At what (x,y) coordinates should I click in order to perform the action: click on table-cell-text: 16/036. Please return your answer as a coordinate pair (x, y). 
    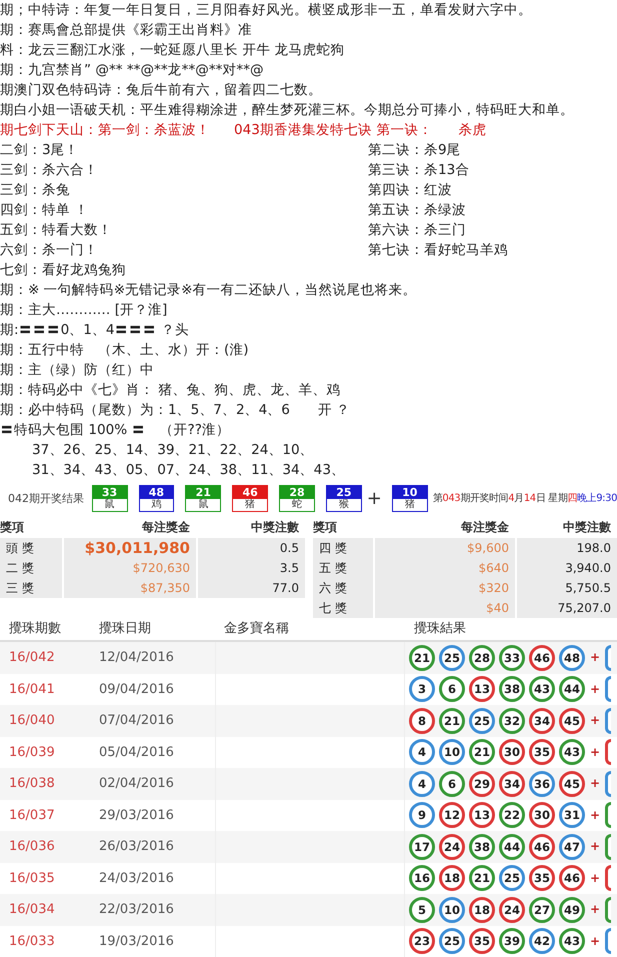
    Looking at the image, I should click on (32, 847).